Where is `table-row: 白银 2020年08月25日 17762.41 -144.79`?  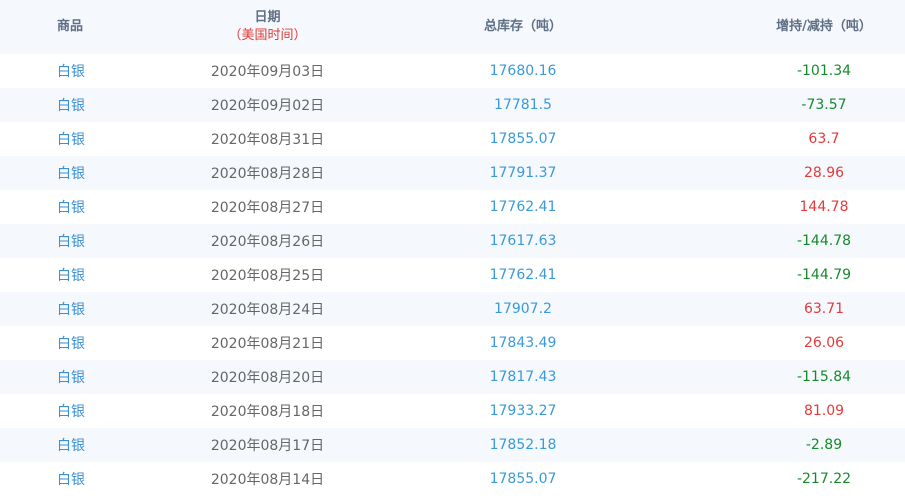
table-row: 白银 2020年08月25日 17762.41 -144.79 is located at coordinates (452, 275).